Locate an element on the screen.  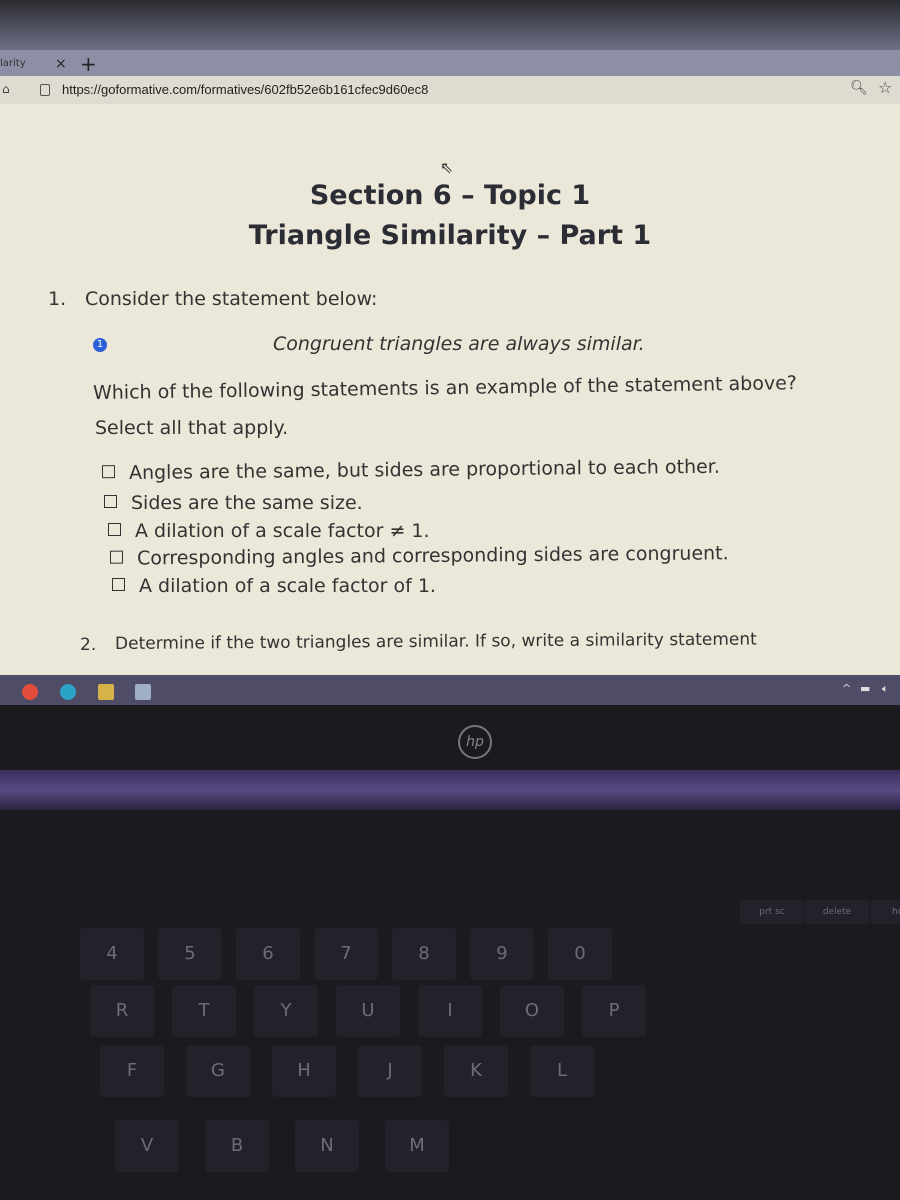
option-2: Sides are the same size. is located at coordinates (233, 503).